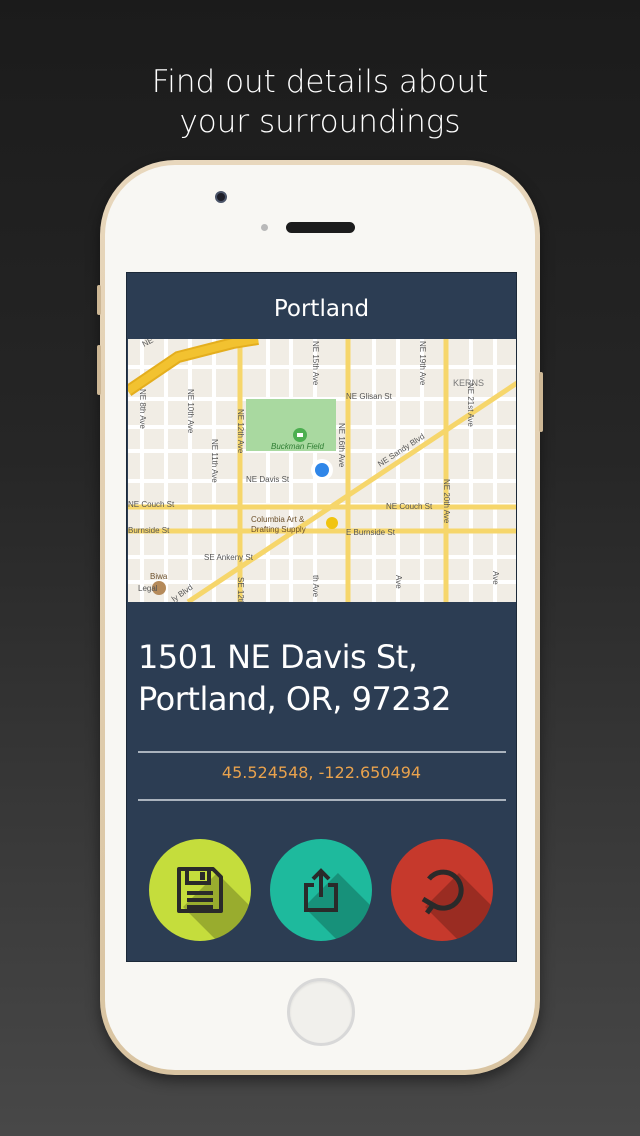 This screenshot has height=1136, width=640. I want to click on map-label-burnside-left: Burnside St, so click(149, 530).